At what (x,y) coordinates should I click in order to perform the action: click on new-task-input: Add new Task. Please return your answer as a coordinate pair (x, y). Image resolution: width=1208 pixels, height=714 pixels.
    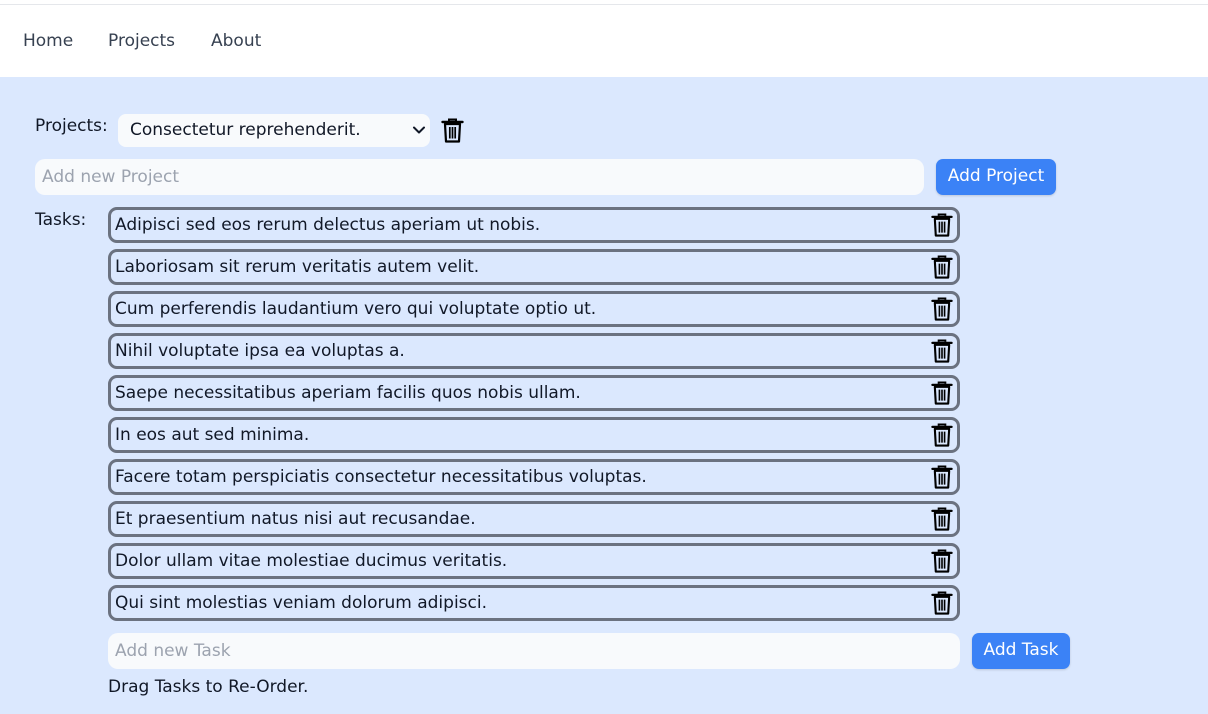
    Looking at the image, I should click on (534, 651).